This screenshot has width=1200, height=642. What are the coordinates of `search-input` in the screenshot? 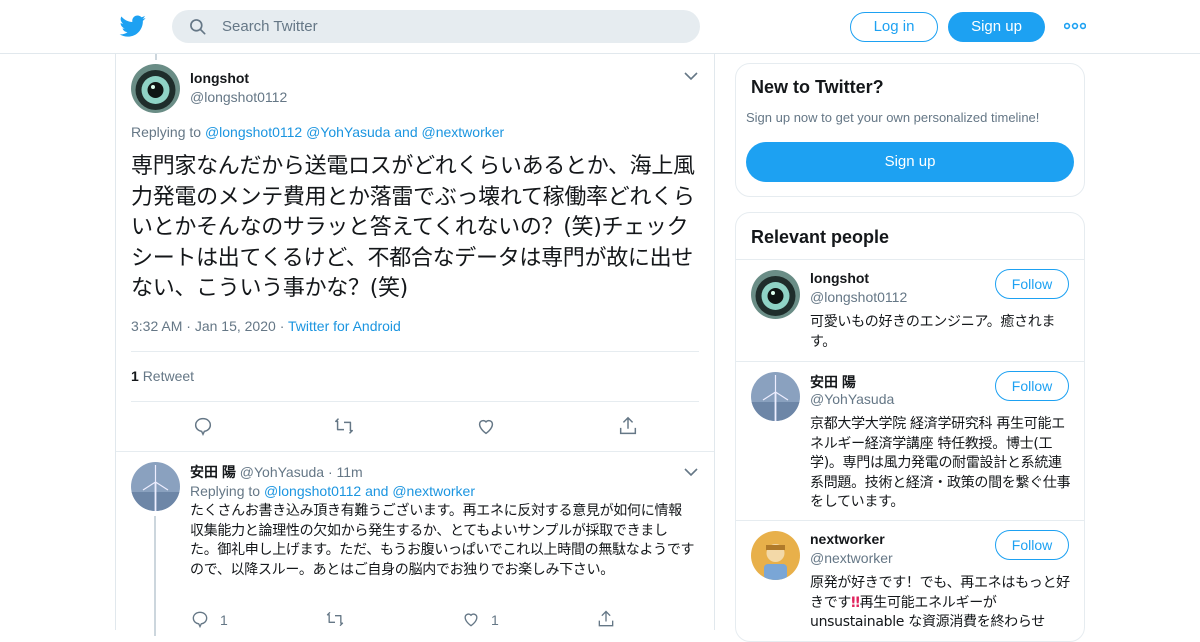 It's located at (452, 26).